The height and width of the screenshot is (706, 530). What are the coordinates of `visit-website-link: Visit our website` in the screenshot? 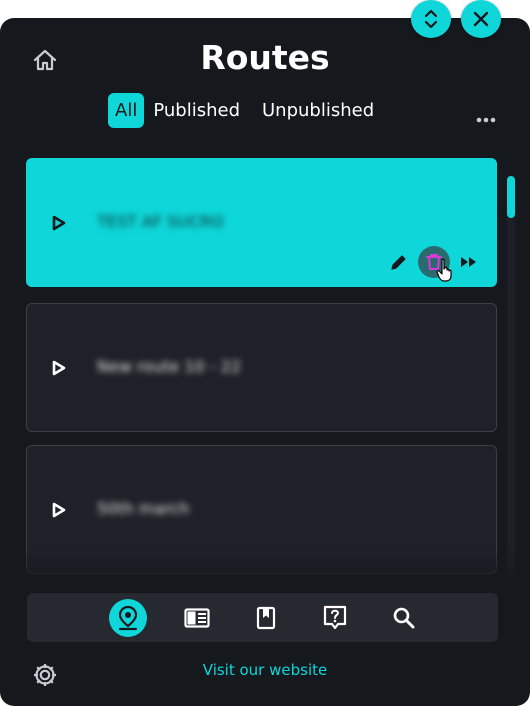 It's located at (265, 670).